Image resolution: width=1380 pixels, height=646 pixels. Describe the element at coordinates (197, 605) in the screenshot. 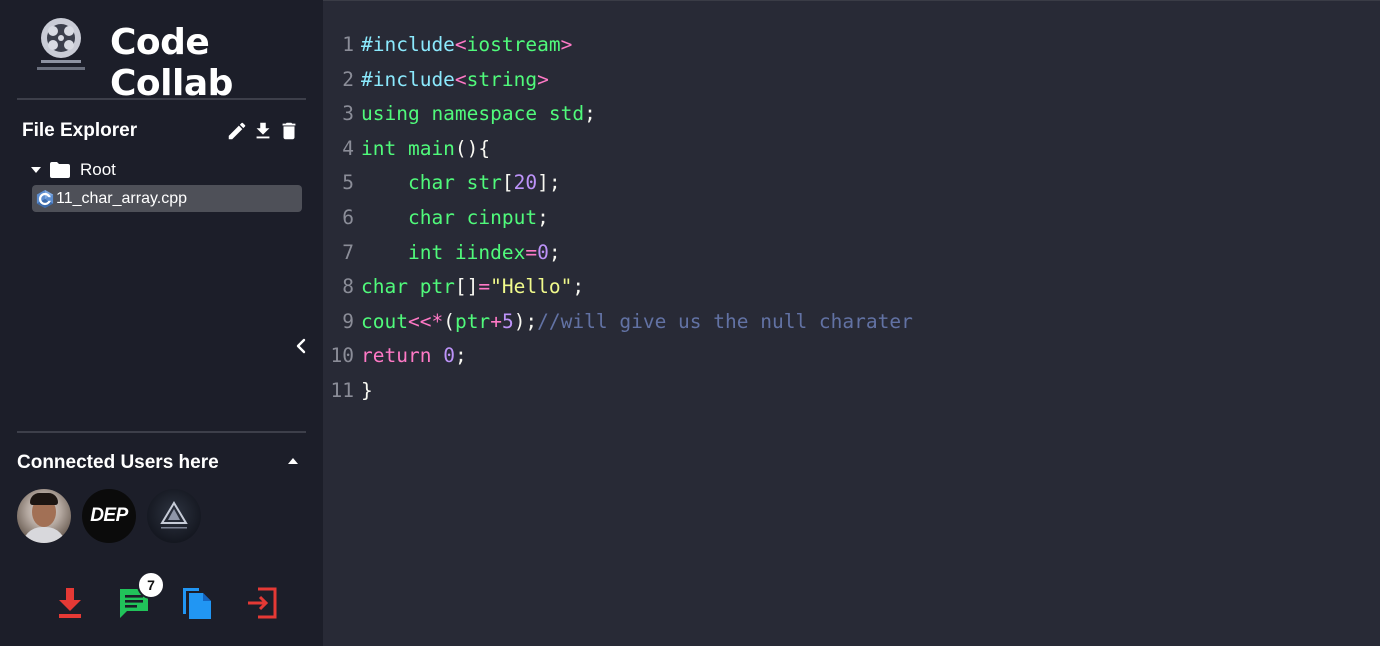

I see `copy-icon` at that location.